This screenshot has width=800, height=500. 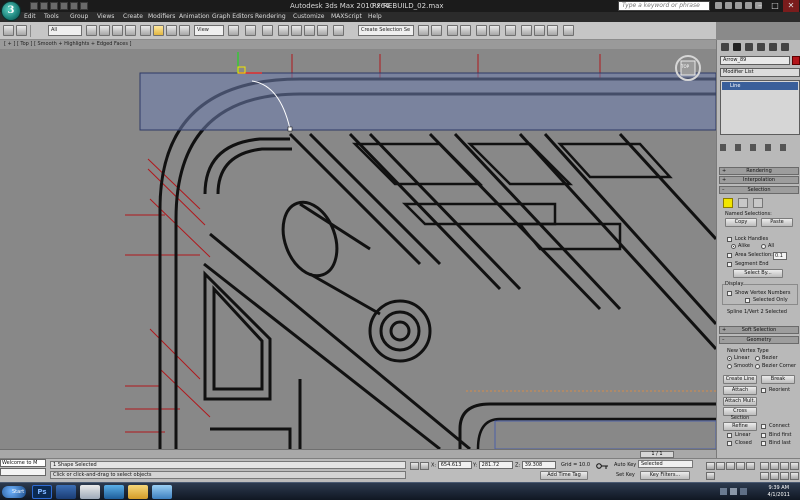 What do you see at coordinates (733, 491) in the screenshot?
I see `tray-flag-icon` at bounding box center [733, 491].